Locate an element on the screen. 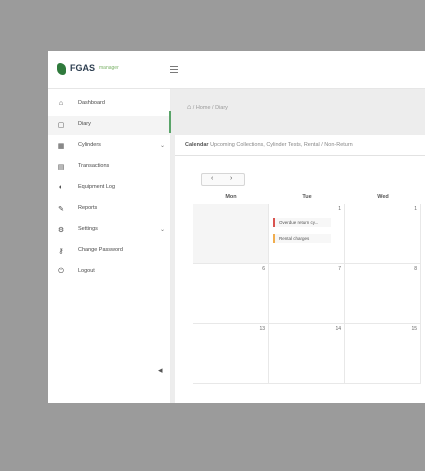 The image size is (425, 471). menu-toggle-icon is located at coordinates (174, 69).